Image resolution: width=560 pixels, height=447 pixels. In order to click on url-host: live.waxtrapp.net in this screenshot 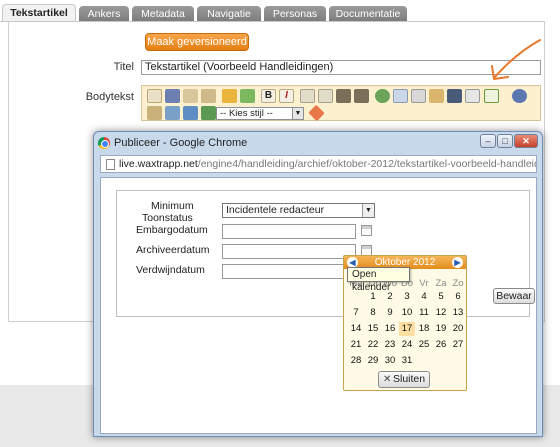, I will do `click(158, 164)`.